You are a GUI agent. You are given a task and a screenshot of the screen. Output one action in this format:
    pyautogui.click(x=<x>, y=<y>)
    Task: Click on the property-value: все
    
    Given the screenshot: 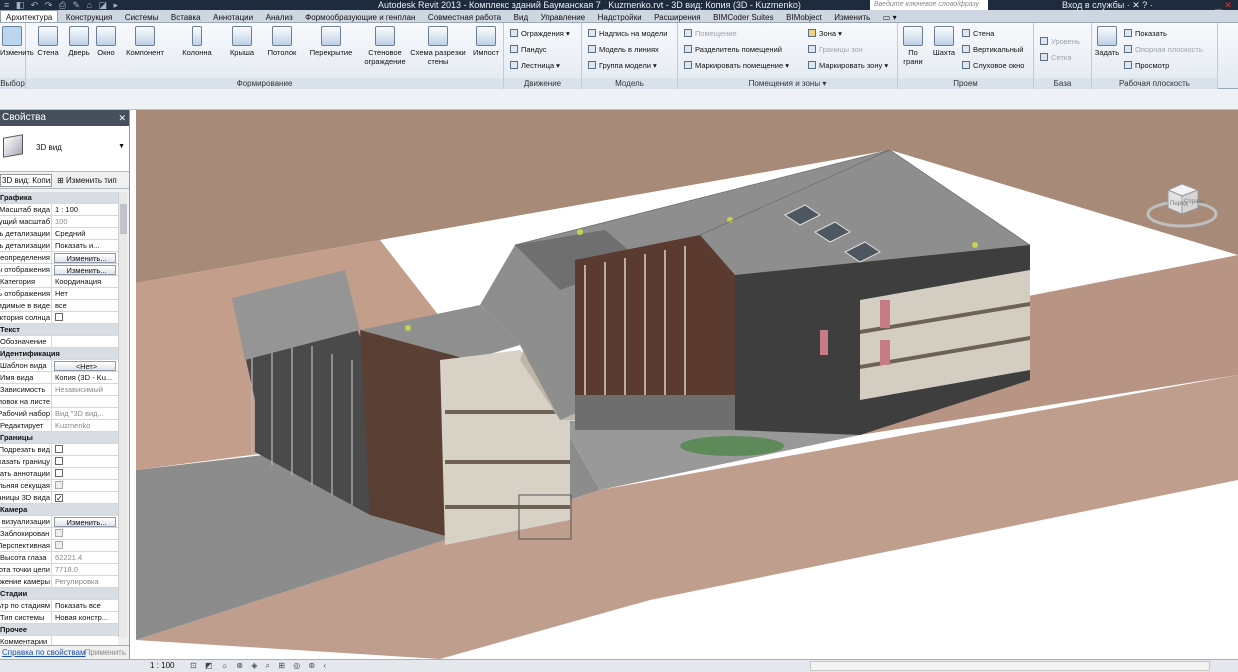 What is the action you would take?
    pyautogui.click(x=85, y=305)
    